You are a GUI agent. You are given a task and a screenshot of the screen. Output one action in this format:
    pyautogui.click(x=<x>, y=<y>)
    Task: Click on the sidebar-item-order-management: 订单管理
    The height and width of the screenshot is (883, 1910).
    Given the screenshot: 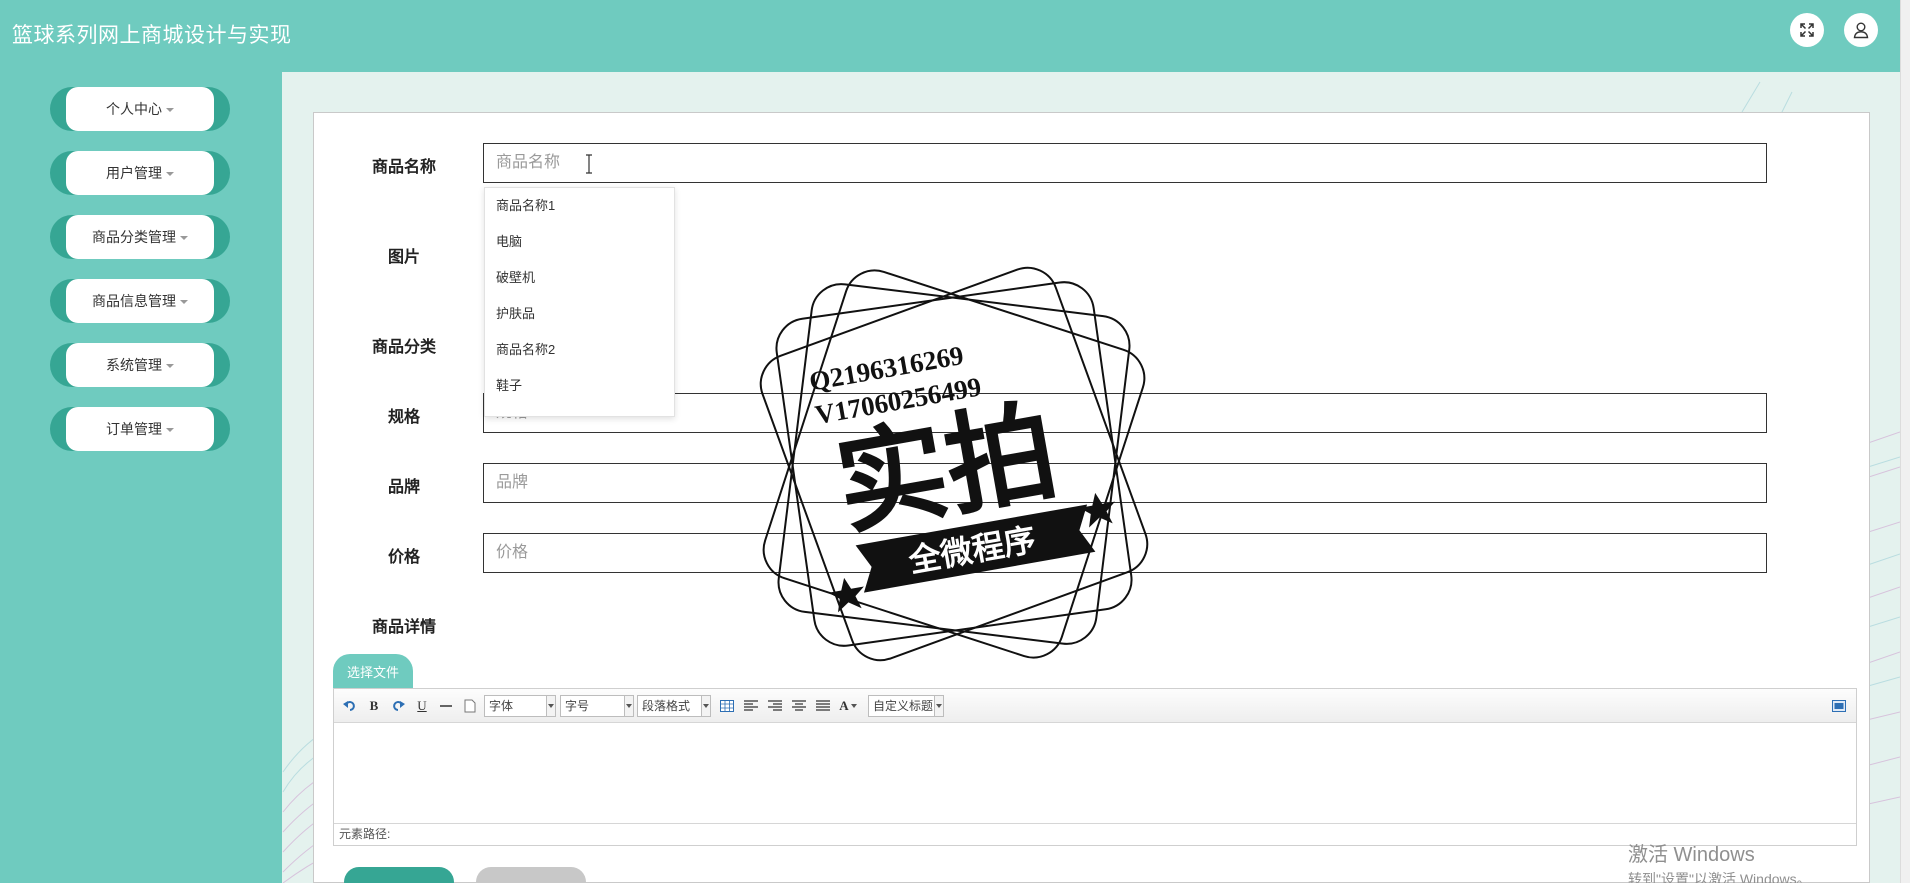 What is the action you would take?
    pyautogui.click(x=140, y=429)
    